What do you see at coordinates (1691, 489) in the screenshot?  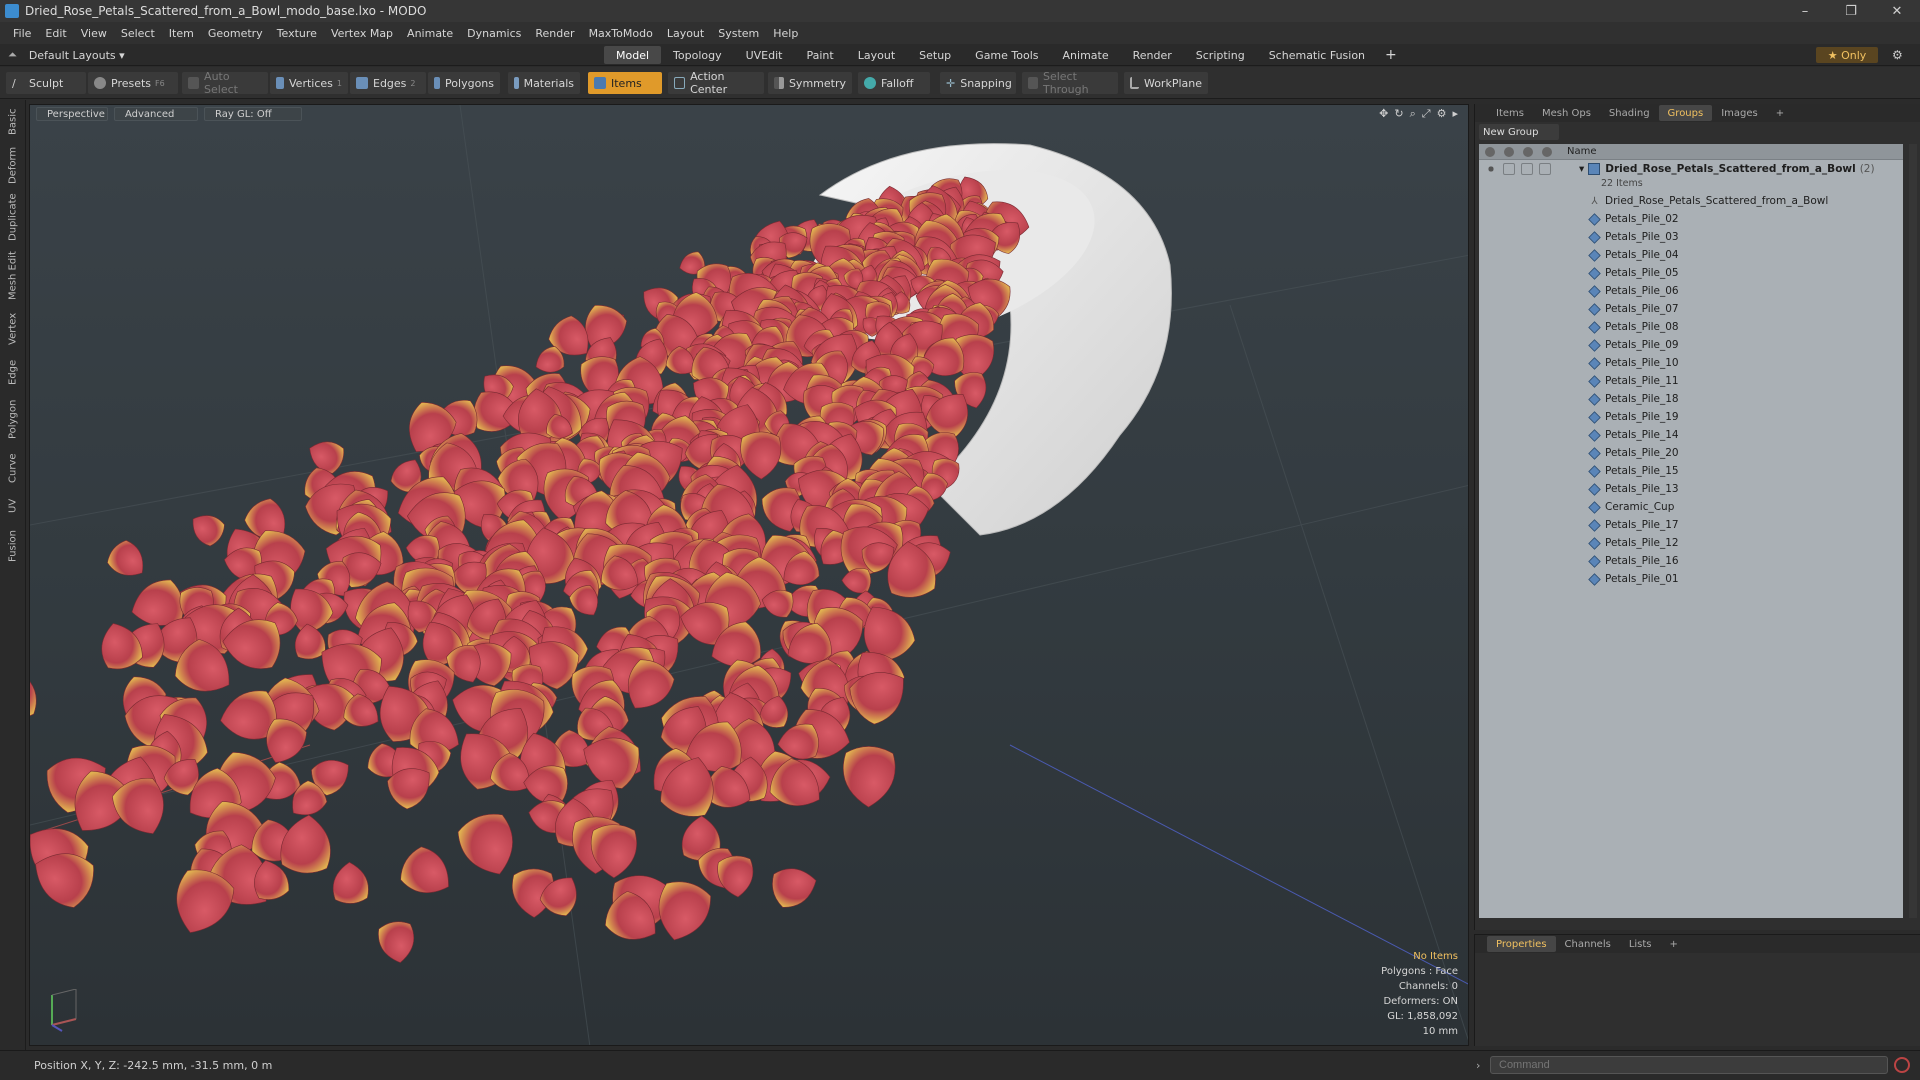 I see `list-item: Petals_Pile_13` at bounding box center [1691, 489].